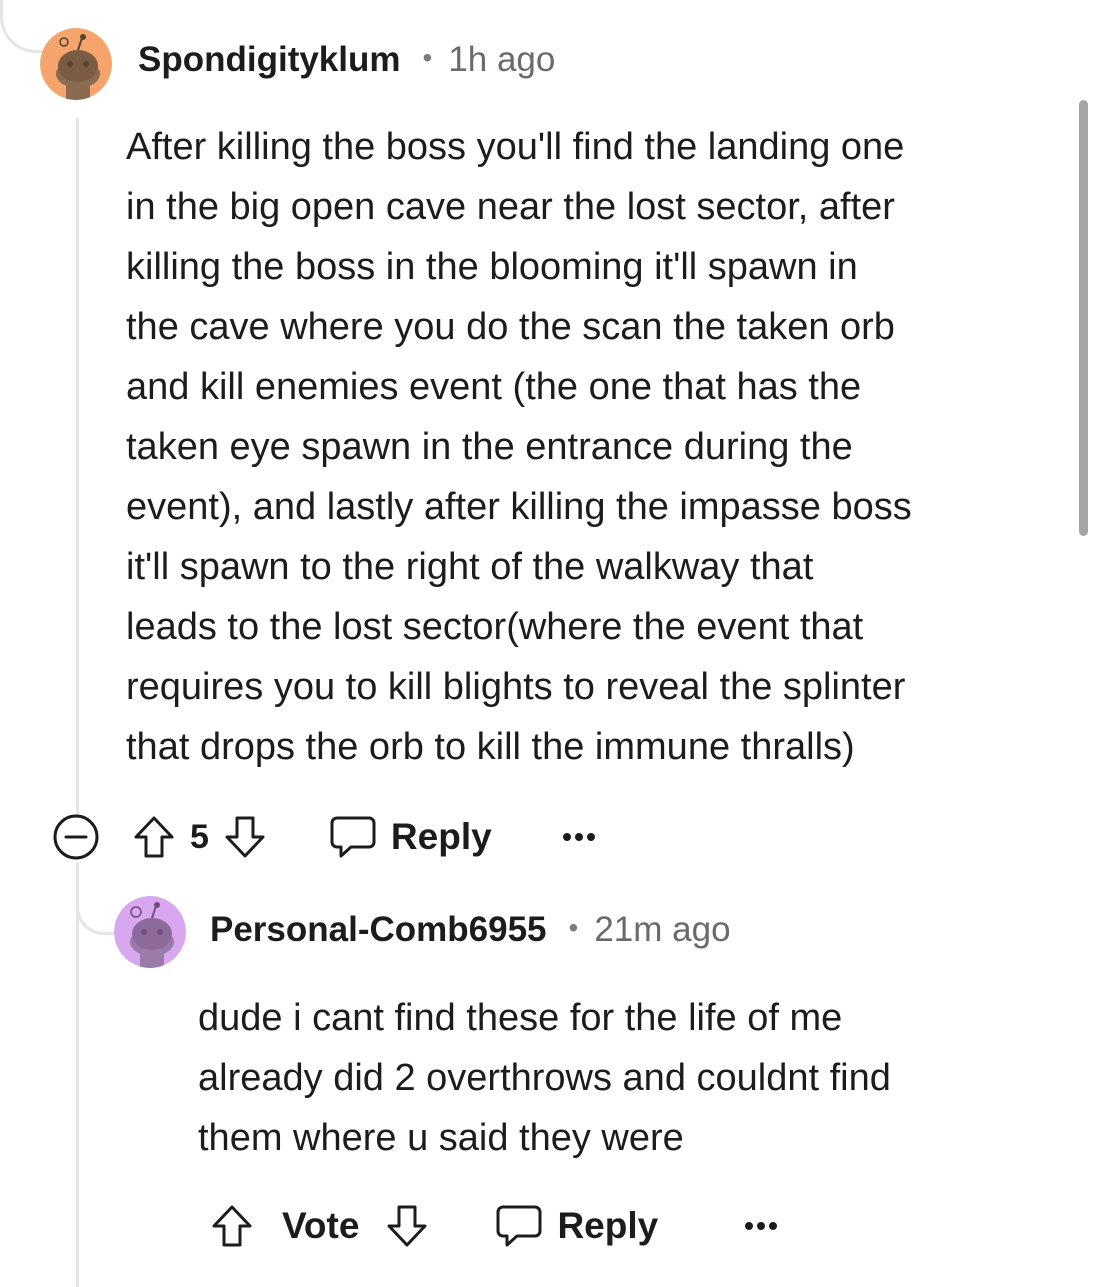 The image size is (1100, 1287). What do you see at coordinates (494, 1226) in the screenshot?
I see `reply-actions: Vote Reply` at bounding box center [494, 1226].